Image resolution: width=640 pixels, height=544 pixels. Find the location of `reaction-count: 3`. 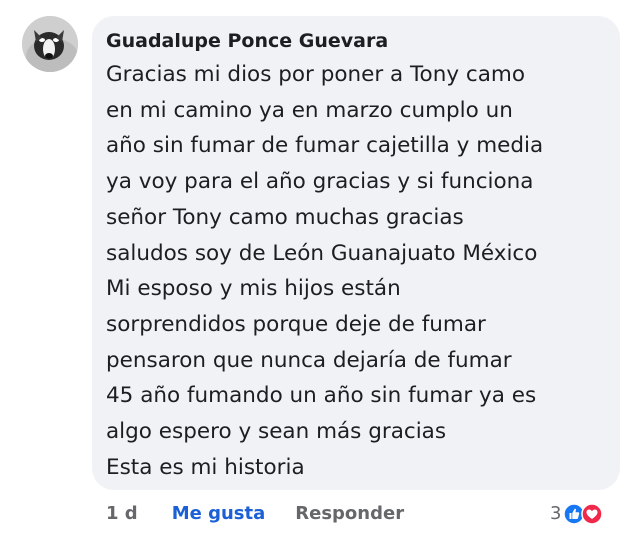

reaction-count: 3 is located at coordinates (556, 513).